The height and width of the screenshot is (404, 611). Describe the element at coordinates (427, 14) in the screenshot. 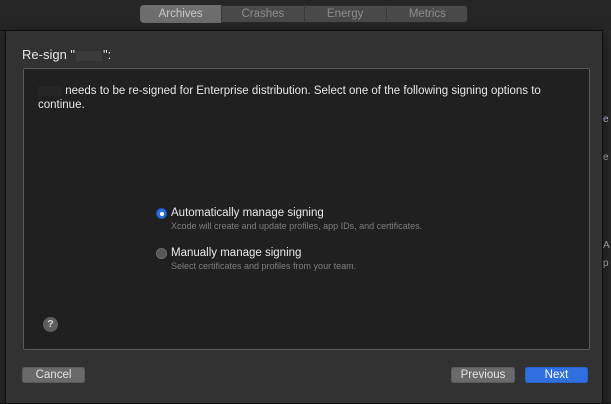

I see `tab-metrics: Metrics` at that location.